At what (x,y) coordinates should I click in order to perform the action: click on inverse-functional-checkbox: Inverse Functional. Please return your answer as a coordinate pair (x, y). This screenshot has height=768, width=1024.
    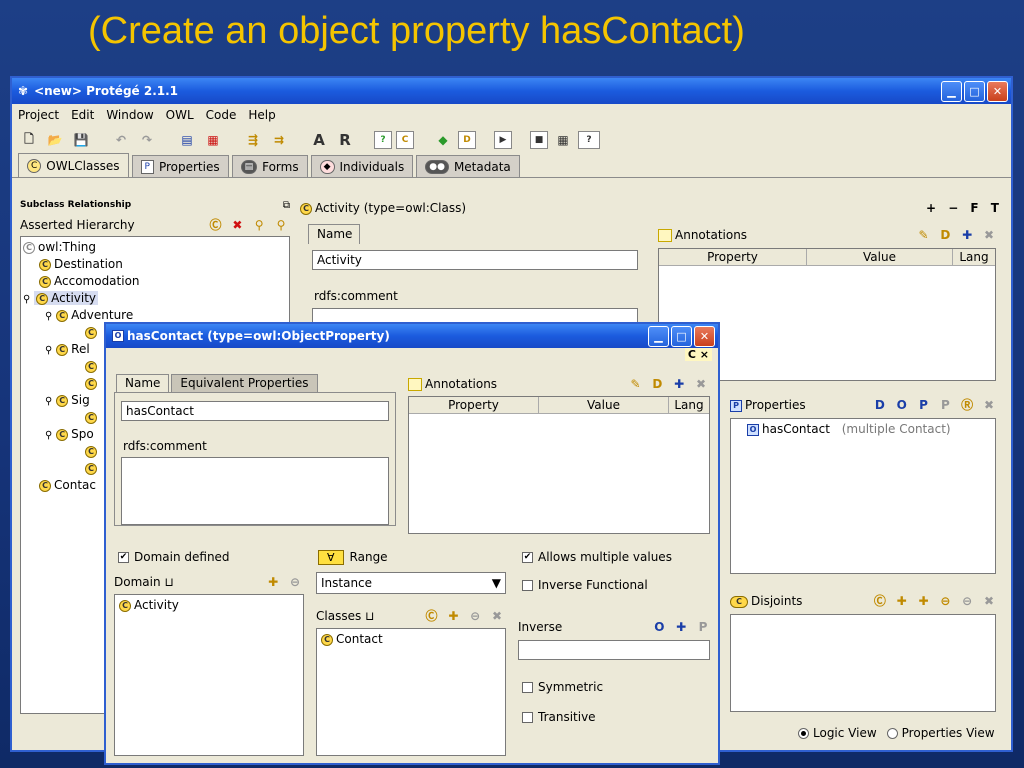
    Looking at the image, I should click on (585, 585).